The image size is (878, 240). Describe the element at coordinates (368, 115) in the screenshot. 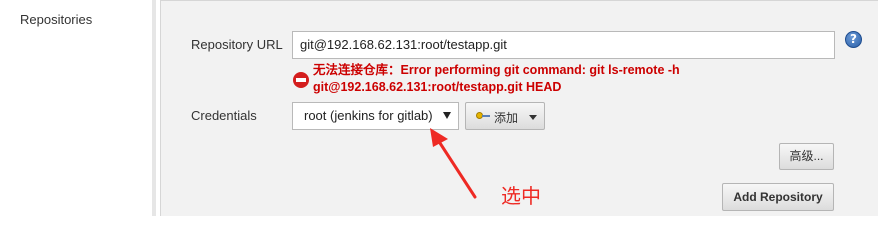

I see `credentials-selected-value: root (jenkins for gitlab)` at that location.